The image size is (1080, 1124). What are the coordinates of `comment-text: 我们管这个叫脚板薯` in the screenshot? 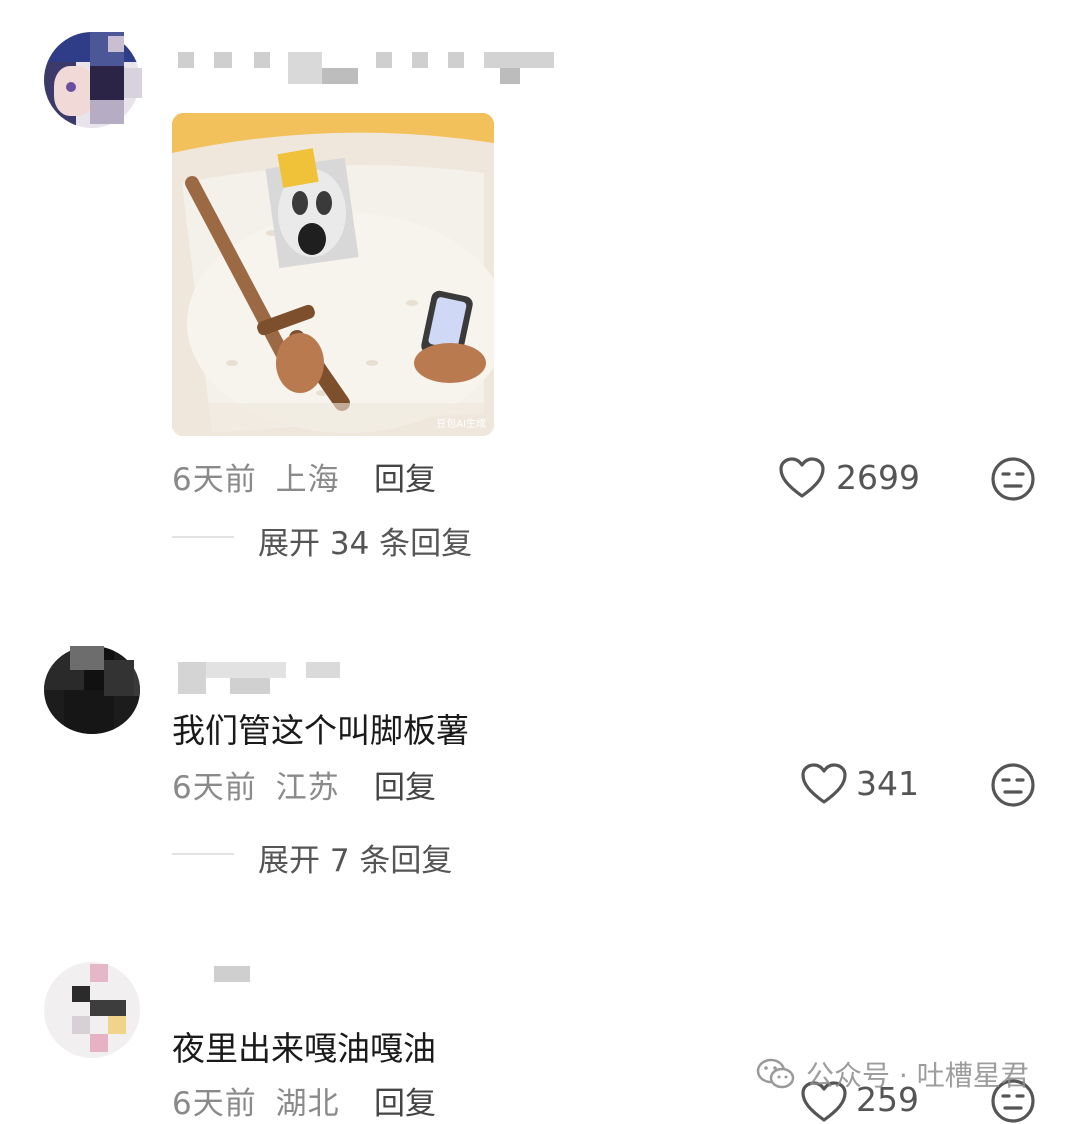 It's located at (320, 730).